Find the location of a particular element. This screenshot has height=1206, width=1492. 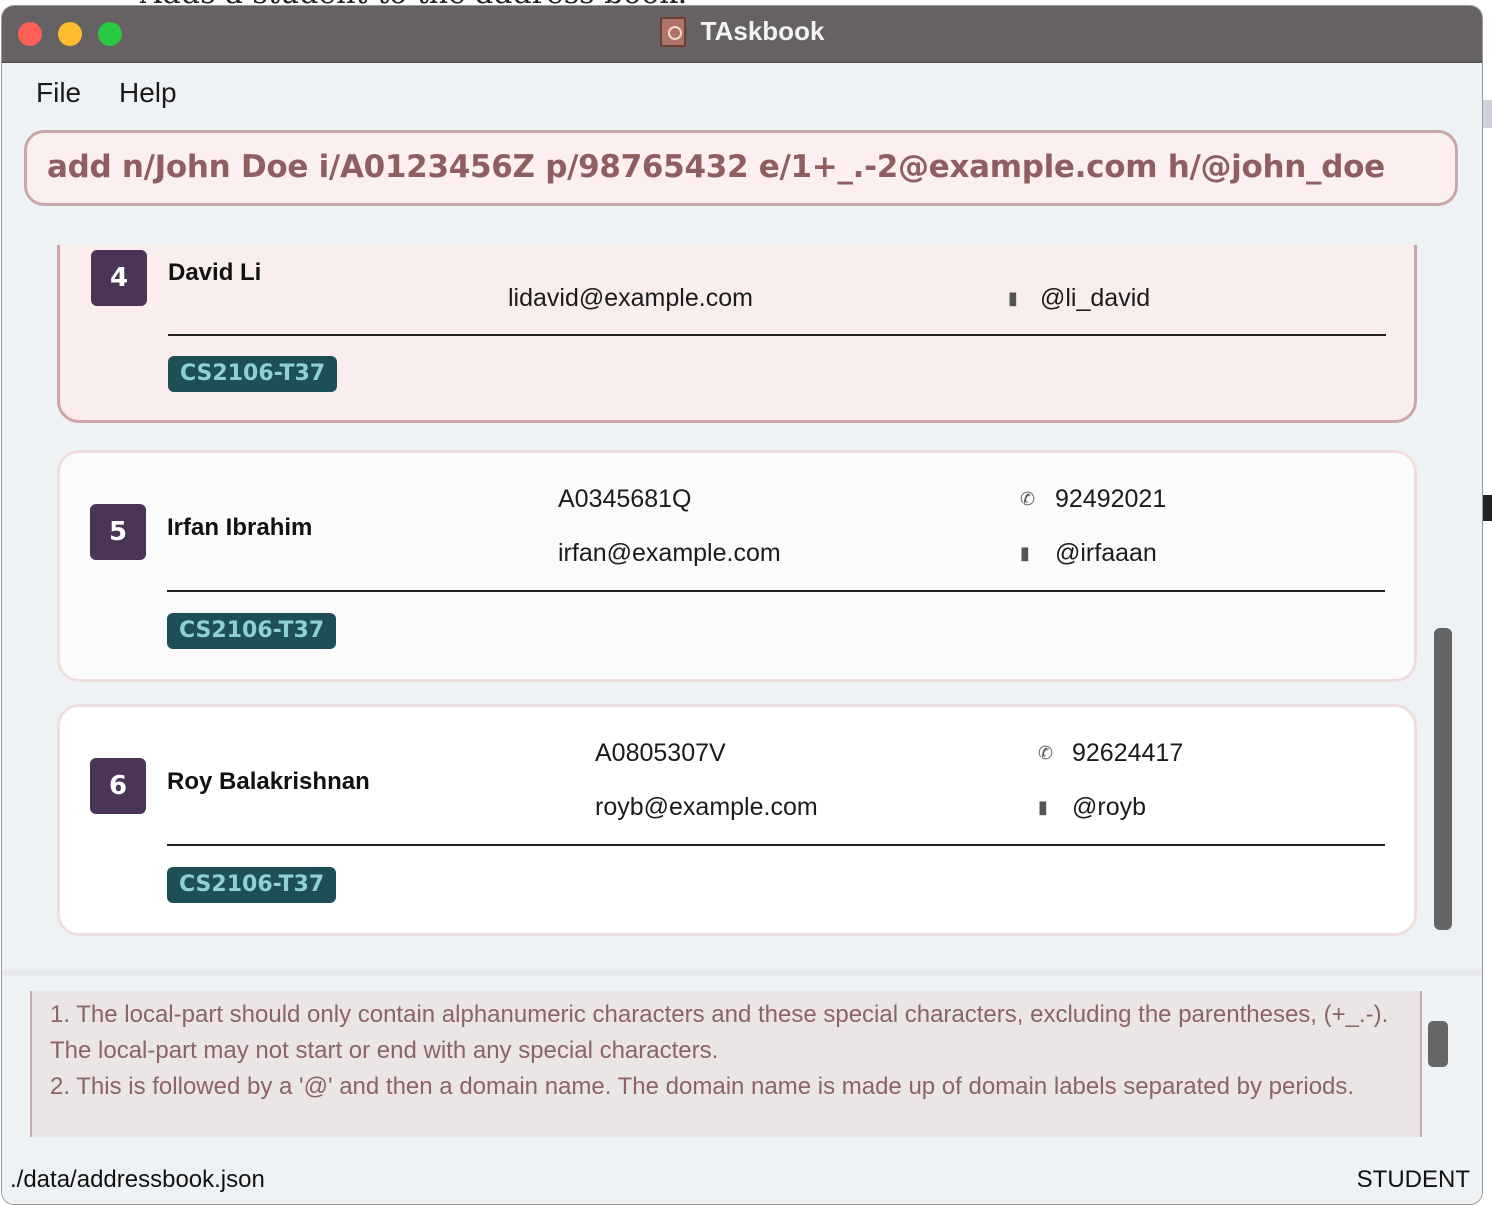

student-id: A0805307V is located at coordinates (660, 753).